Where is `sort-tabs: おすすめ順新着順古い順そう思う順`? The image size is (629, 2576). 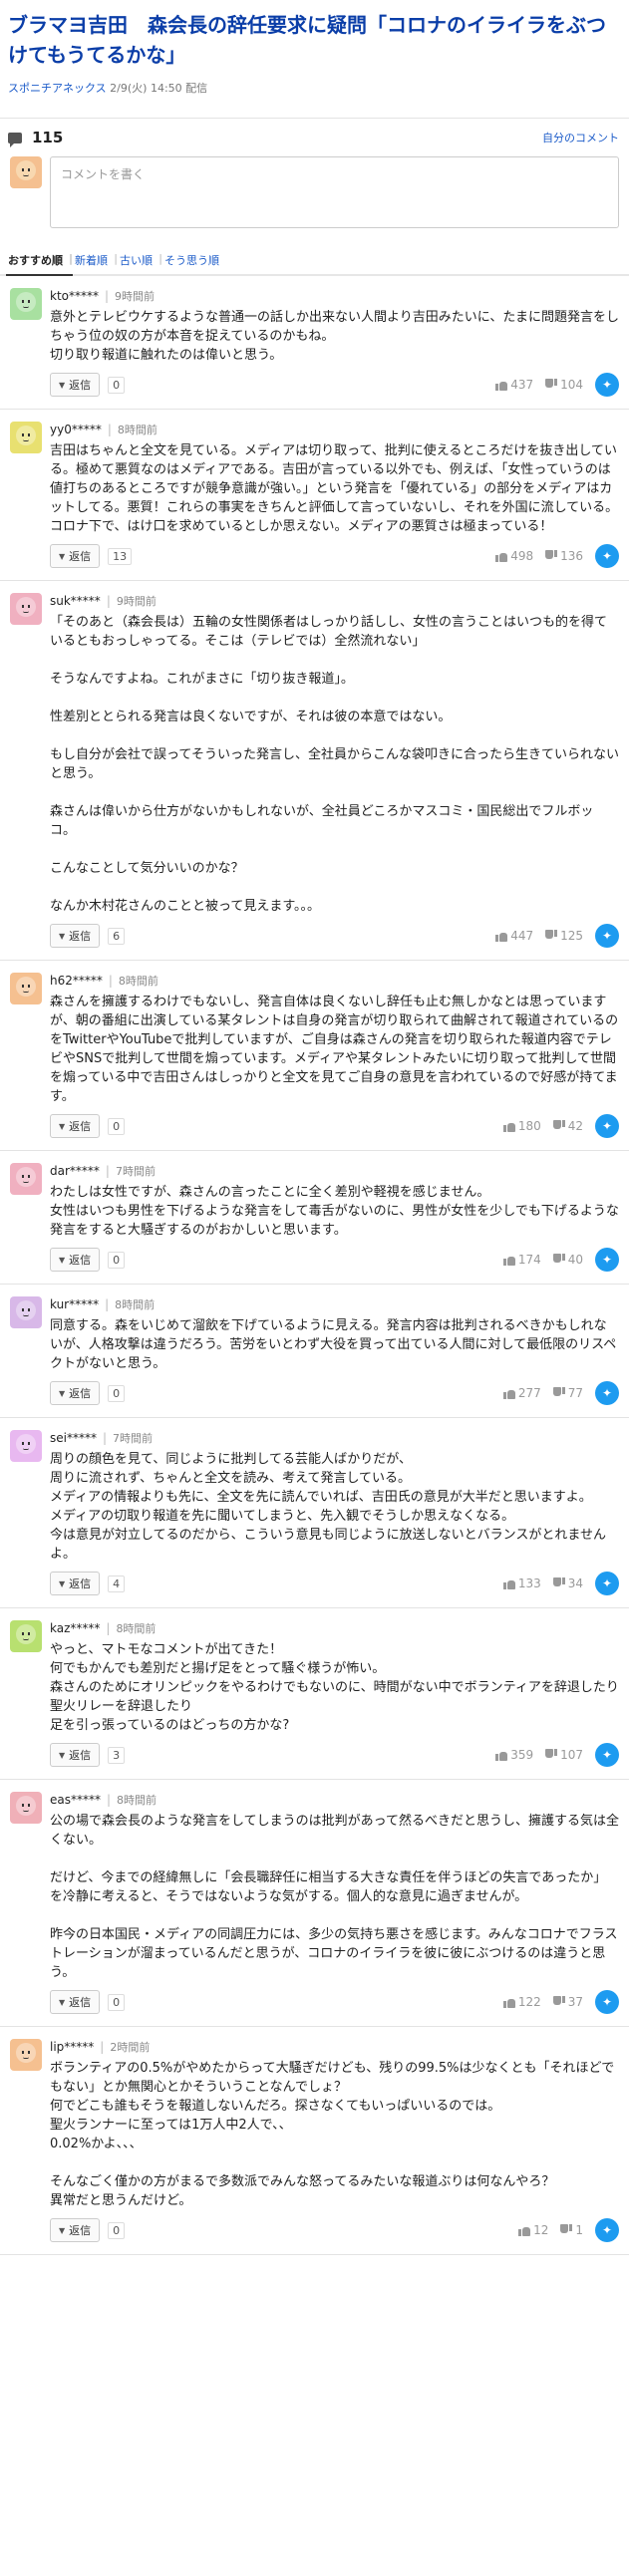
sort-tabs: おすすめ順新着順古い順そう思う順 is located at coordinates (314, 261).